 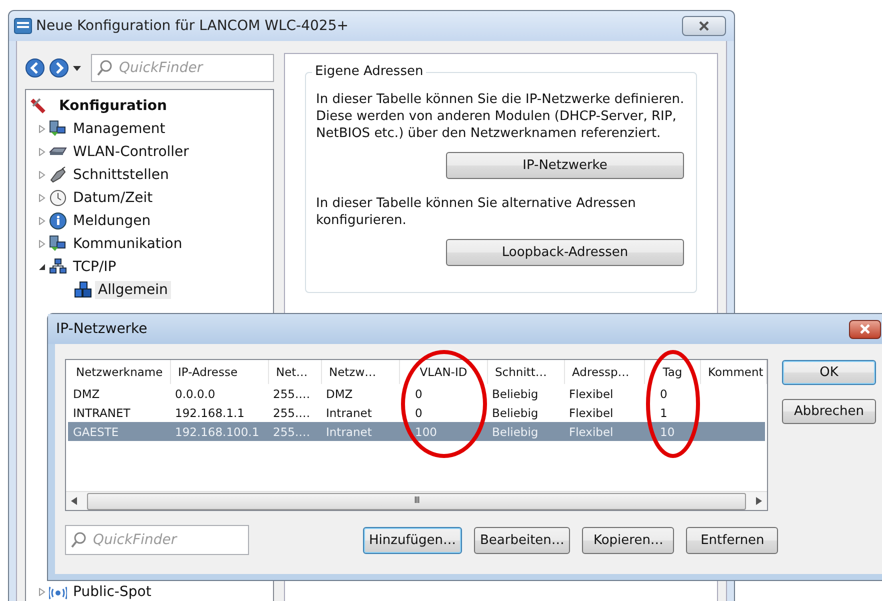 What do you see at coordinates (217, 431) in the screenshot?
I see `table-cell-text: 192.168.100.1` at bounding box center [217, 431].